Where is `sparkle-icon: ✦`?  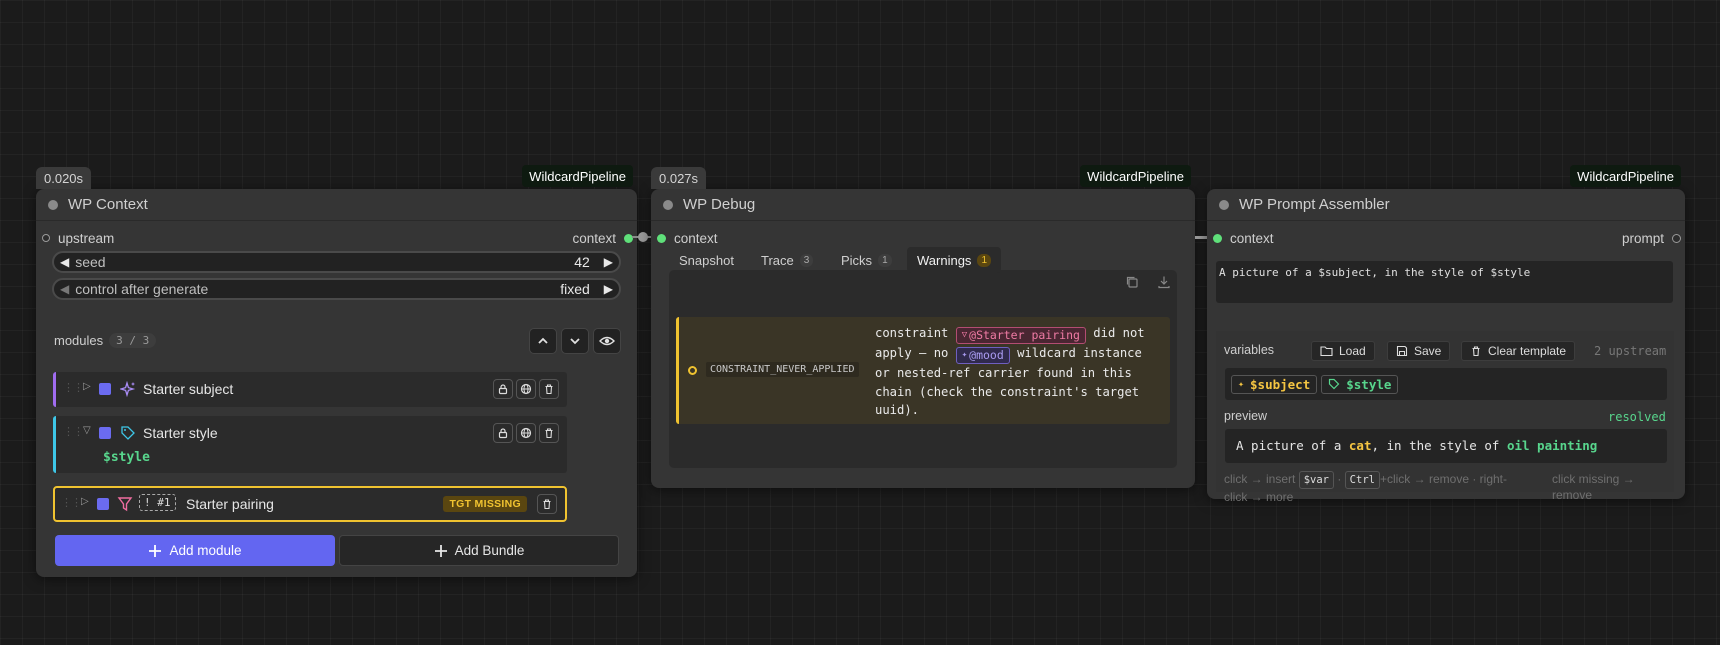
sparkle-icon: ✦ is located at coordinates (1241, 384).